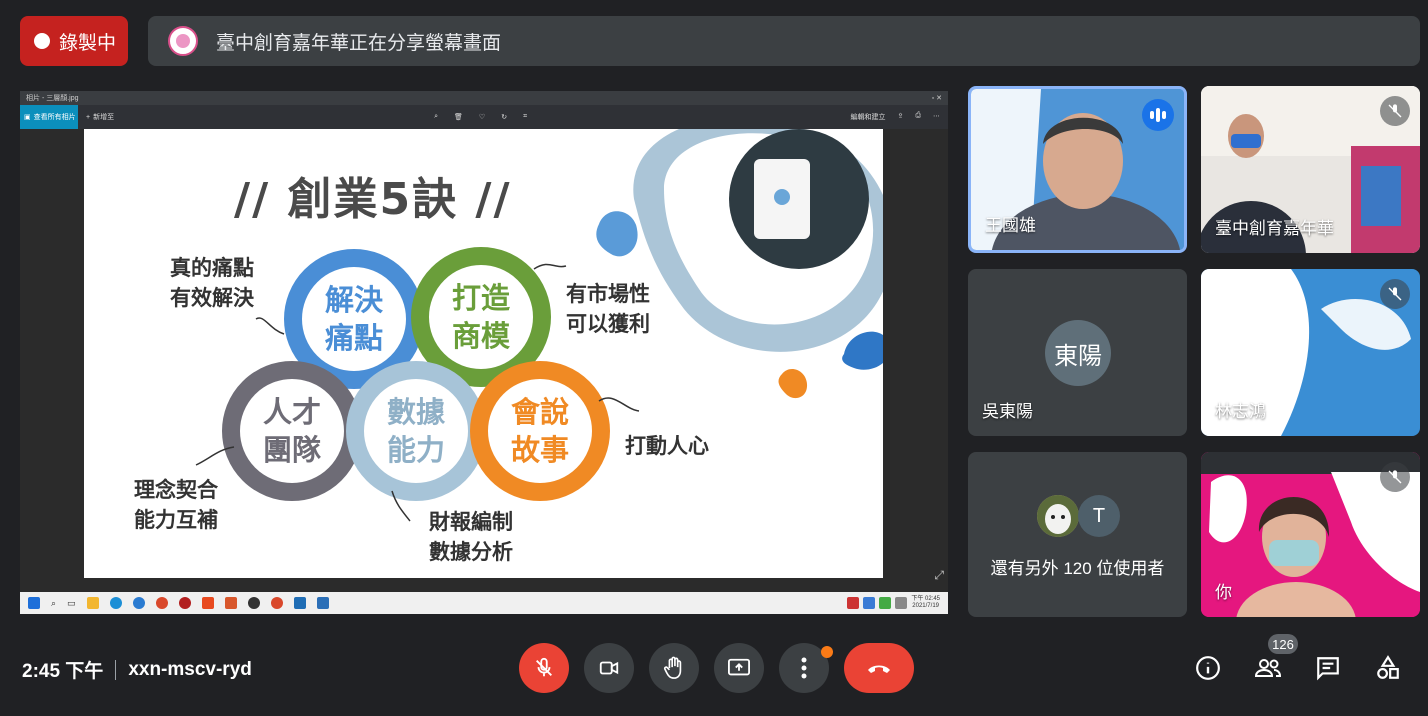 The height and width of the screenshot is (716, 1428). I want to click on start-icon, so click(34, 603).